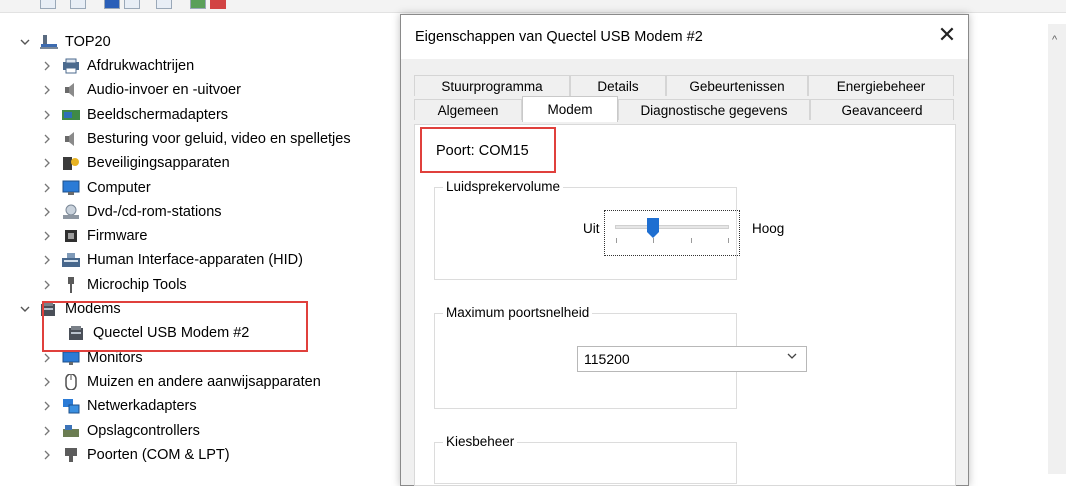  Describe the element at coordinates (171, 333) in the screenshot. I see `tree-item-label: Quectel USB Modem #2` at that location.